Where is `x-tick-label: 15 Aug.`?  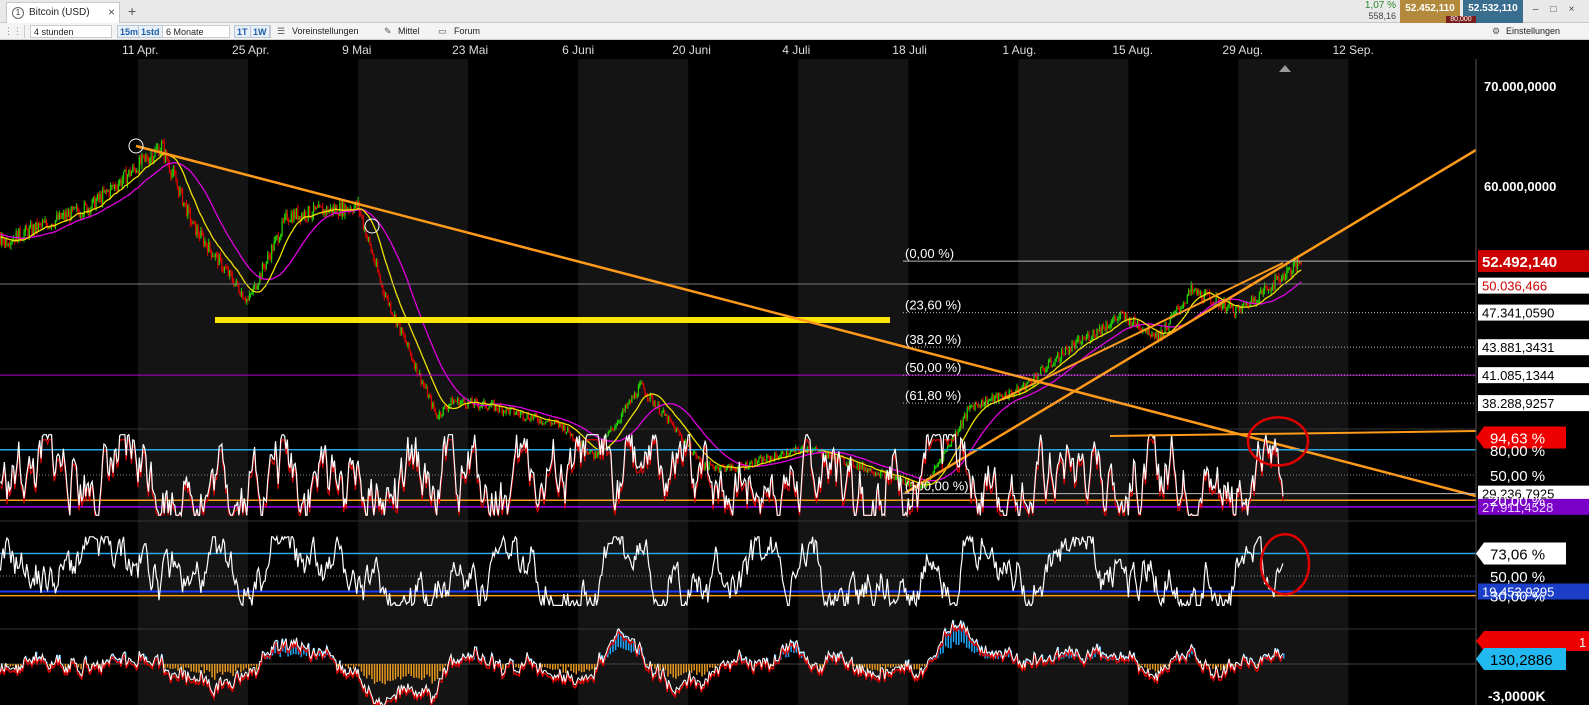
x-tick-label: 15 Aug. is located at coordinates (1132, 50).